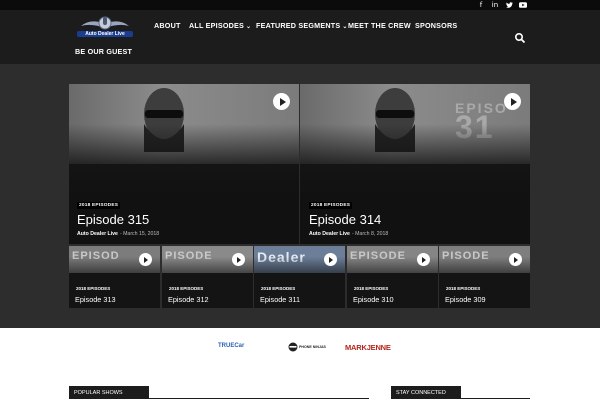  What do you see at coordinates (520, 38) in the screenshot?
I see `search-icon` at bounding box center [520, 38].